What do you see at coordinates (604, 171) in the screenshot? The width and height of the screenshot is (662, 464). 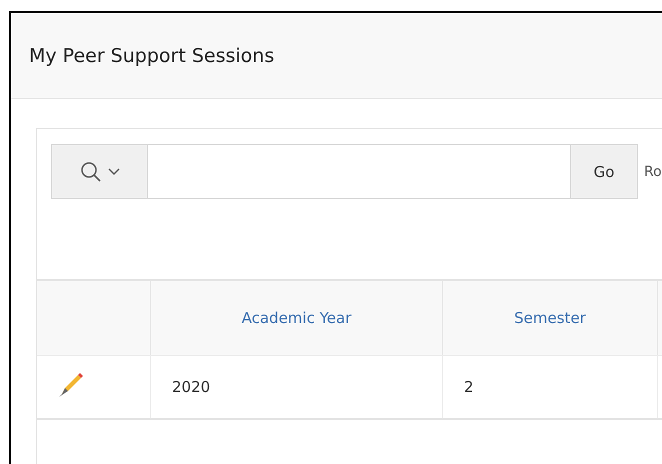 I see `go-button: Go` at bounding box center [604, 171].